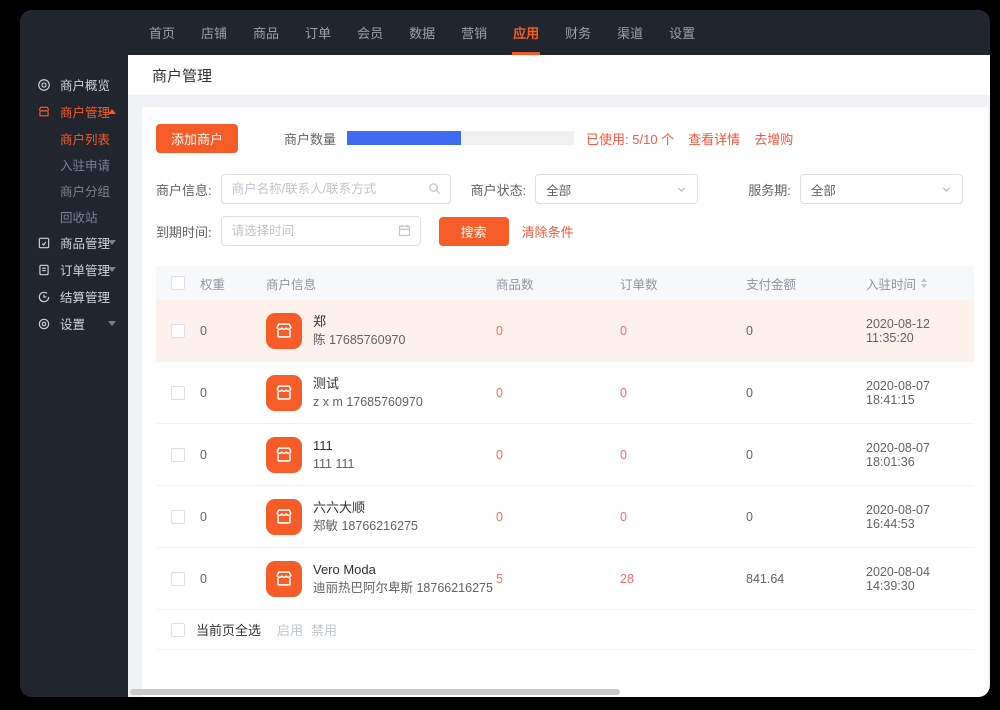 Image resolution: width=1000 pixels, height=710 pixels. Describe the element at coordinates (474, 32) in the screenshot. I see `nav-marketing: 营销` at that location.